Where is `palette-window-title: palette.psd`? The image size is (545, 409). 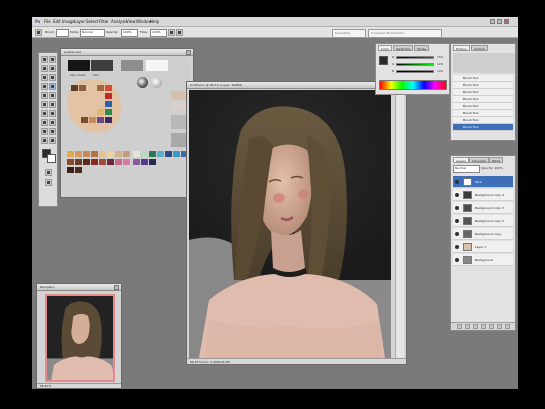 palette-window-title: palette.psd is located at coordinates (127, 52).